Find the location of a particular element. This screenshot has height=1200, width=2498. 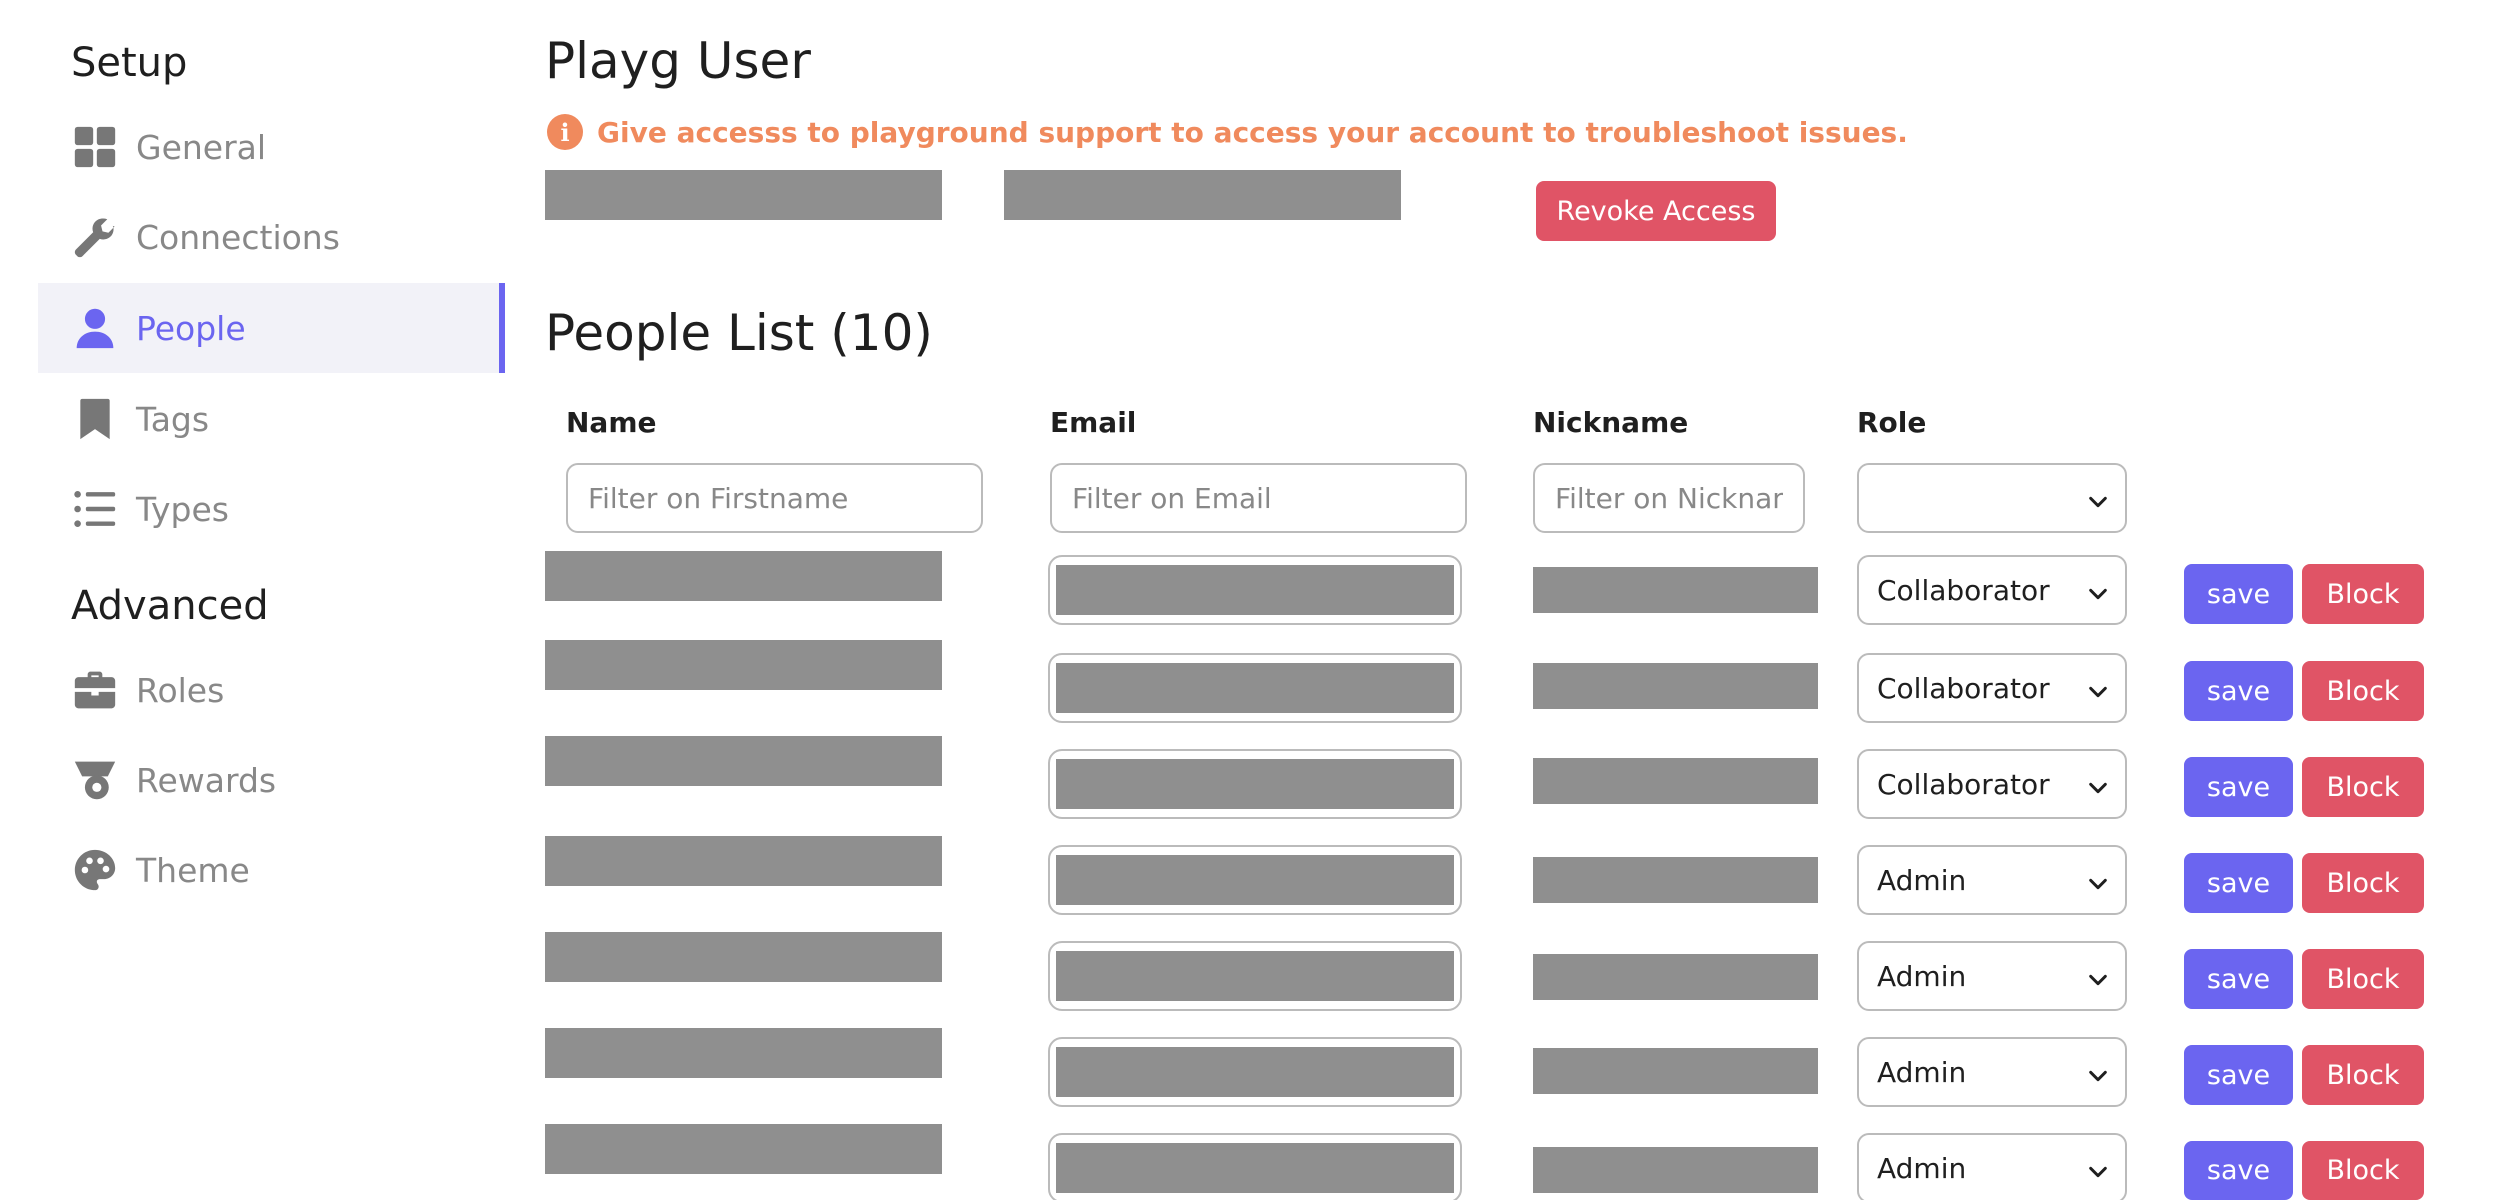

revoke-access-button: Revoke Access is located at coordinates (1656, 211).